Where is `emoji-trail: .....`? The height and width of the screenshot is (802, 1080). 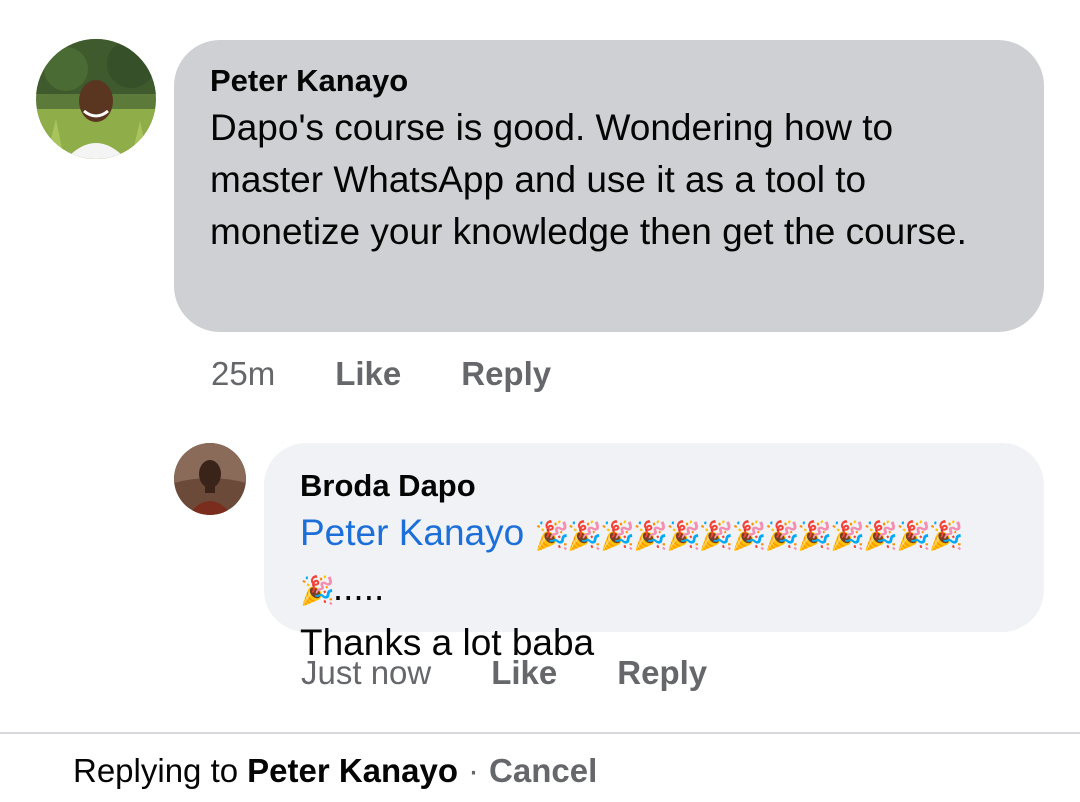 emoji-trail: ..... is located at coordinates (358, 587).